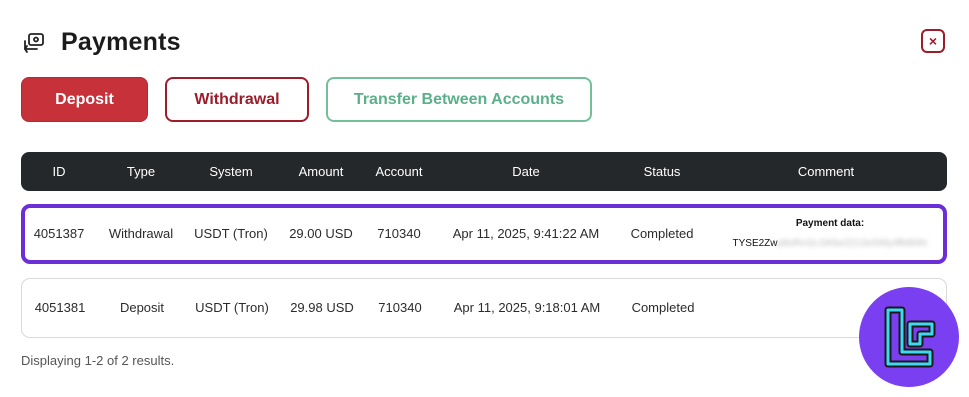  What do you see at coordinates (662, 171) in the screenshot?
I see `column-header-status: Status` at bounding box center [662, 171].